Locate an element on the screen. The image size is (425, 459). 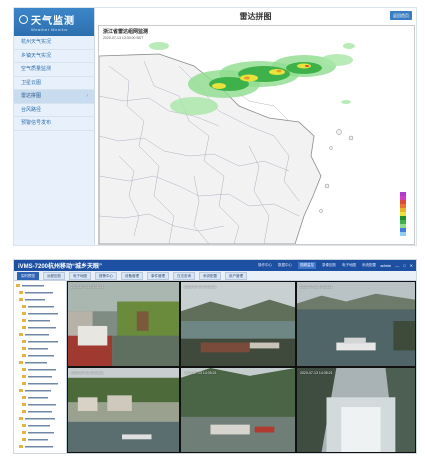
camera-view-1: 2020-07-13 14:35:21 is located at coordinates (123, 324).